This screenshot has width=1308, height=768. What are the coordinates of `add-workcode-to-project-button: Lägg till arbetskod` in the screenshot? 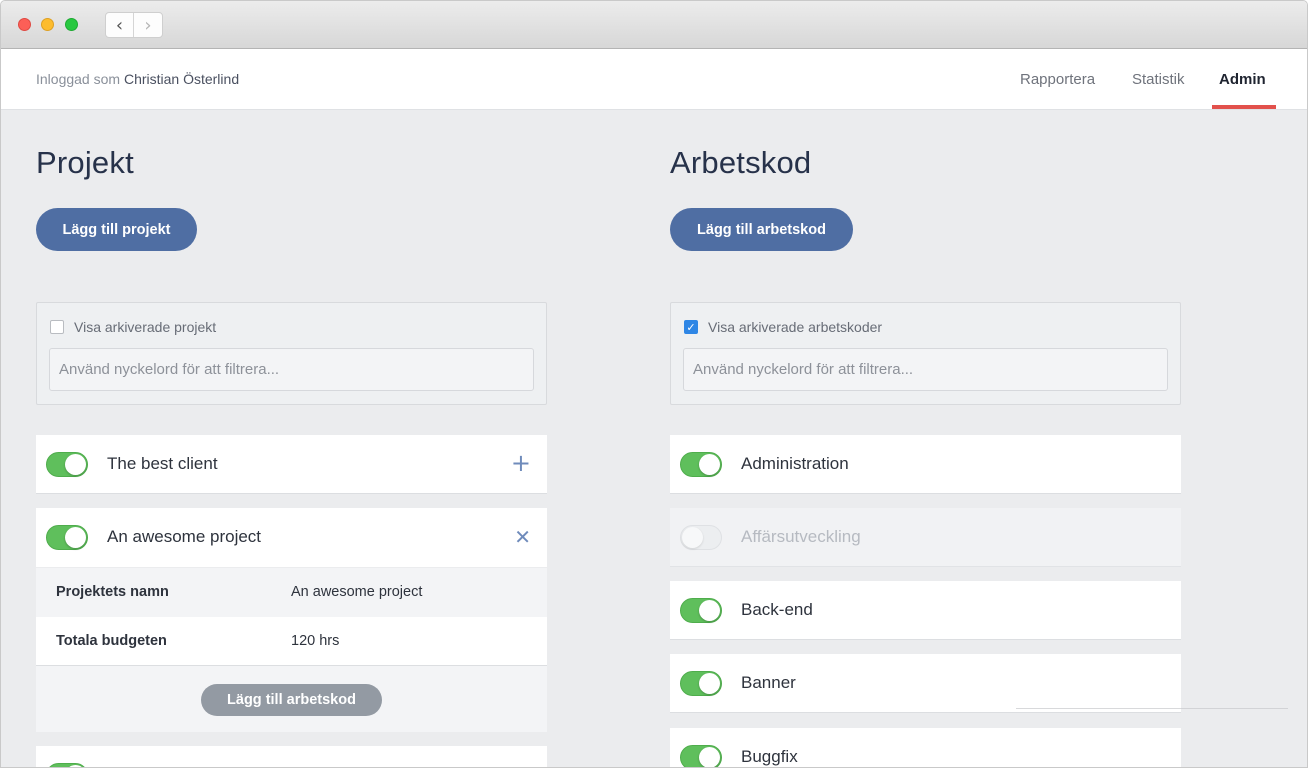 It's located at (291, 700).